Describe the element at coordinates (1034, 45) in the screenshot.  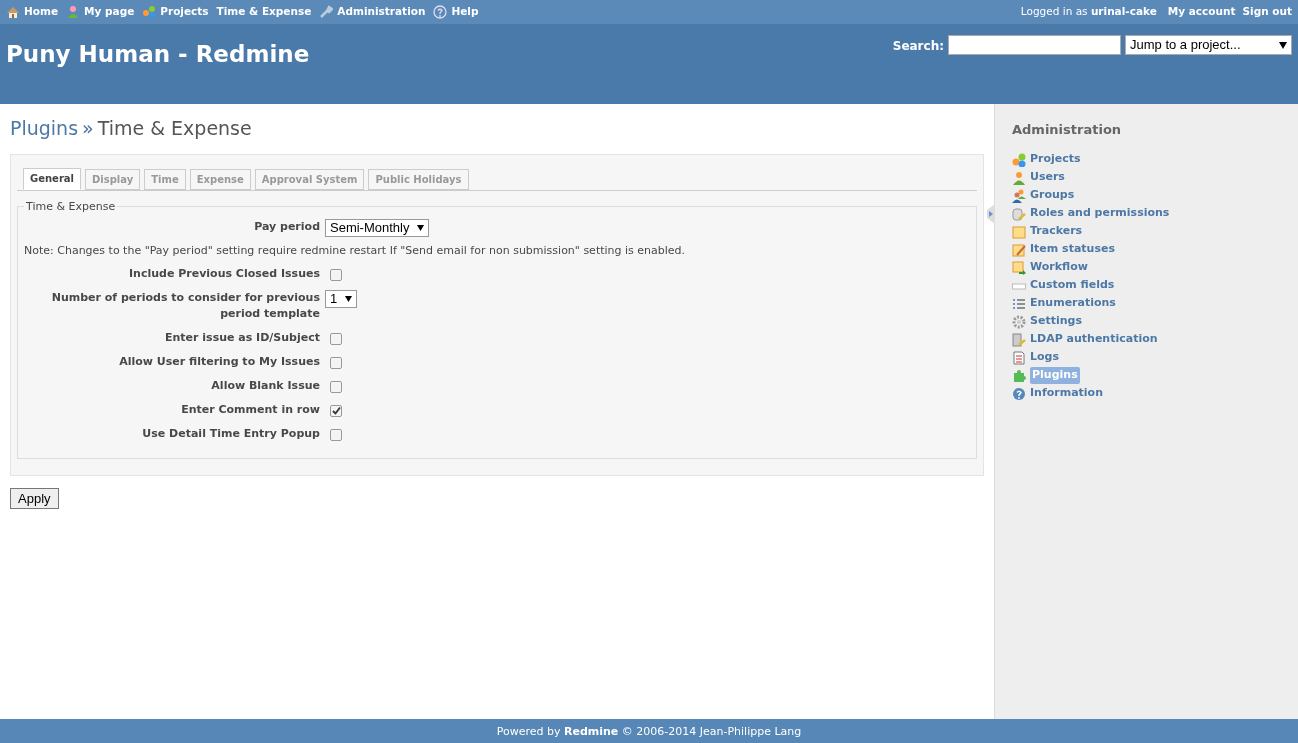
I see `search-field` at that location.